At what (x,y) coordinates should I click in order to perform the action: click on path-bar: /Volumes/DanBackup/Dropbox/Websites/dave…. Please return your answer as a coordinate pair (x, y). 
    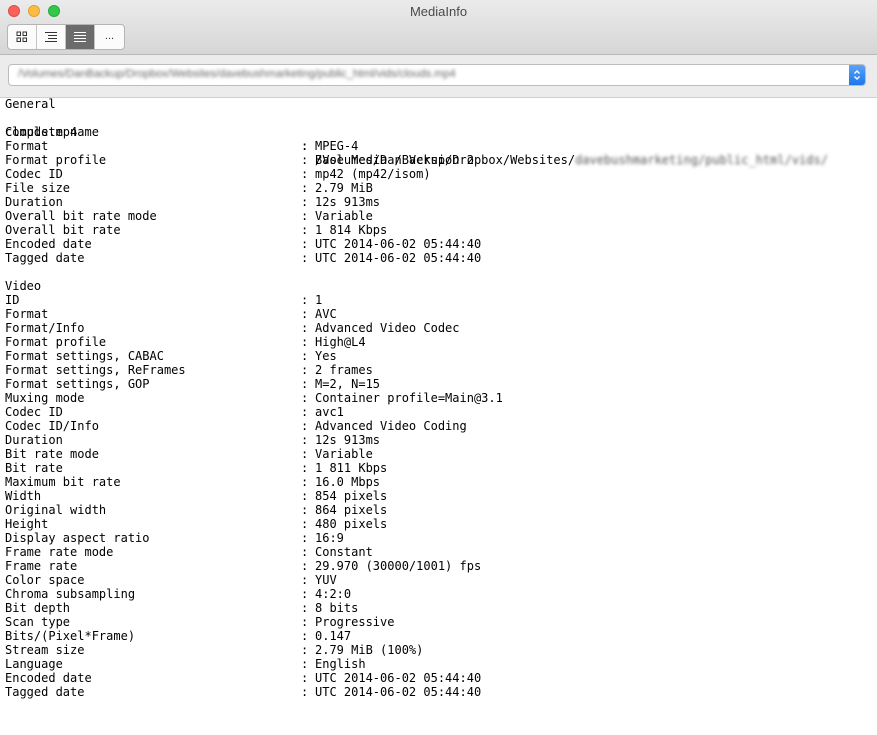
    Looking at the image, I should click on (438, 76).